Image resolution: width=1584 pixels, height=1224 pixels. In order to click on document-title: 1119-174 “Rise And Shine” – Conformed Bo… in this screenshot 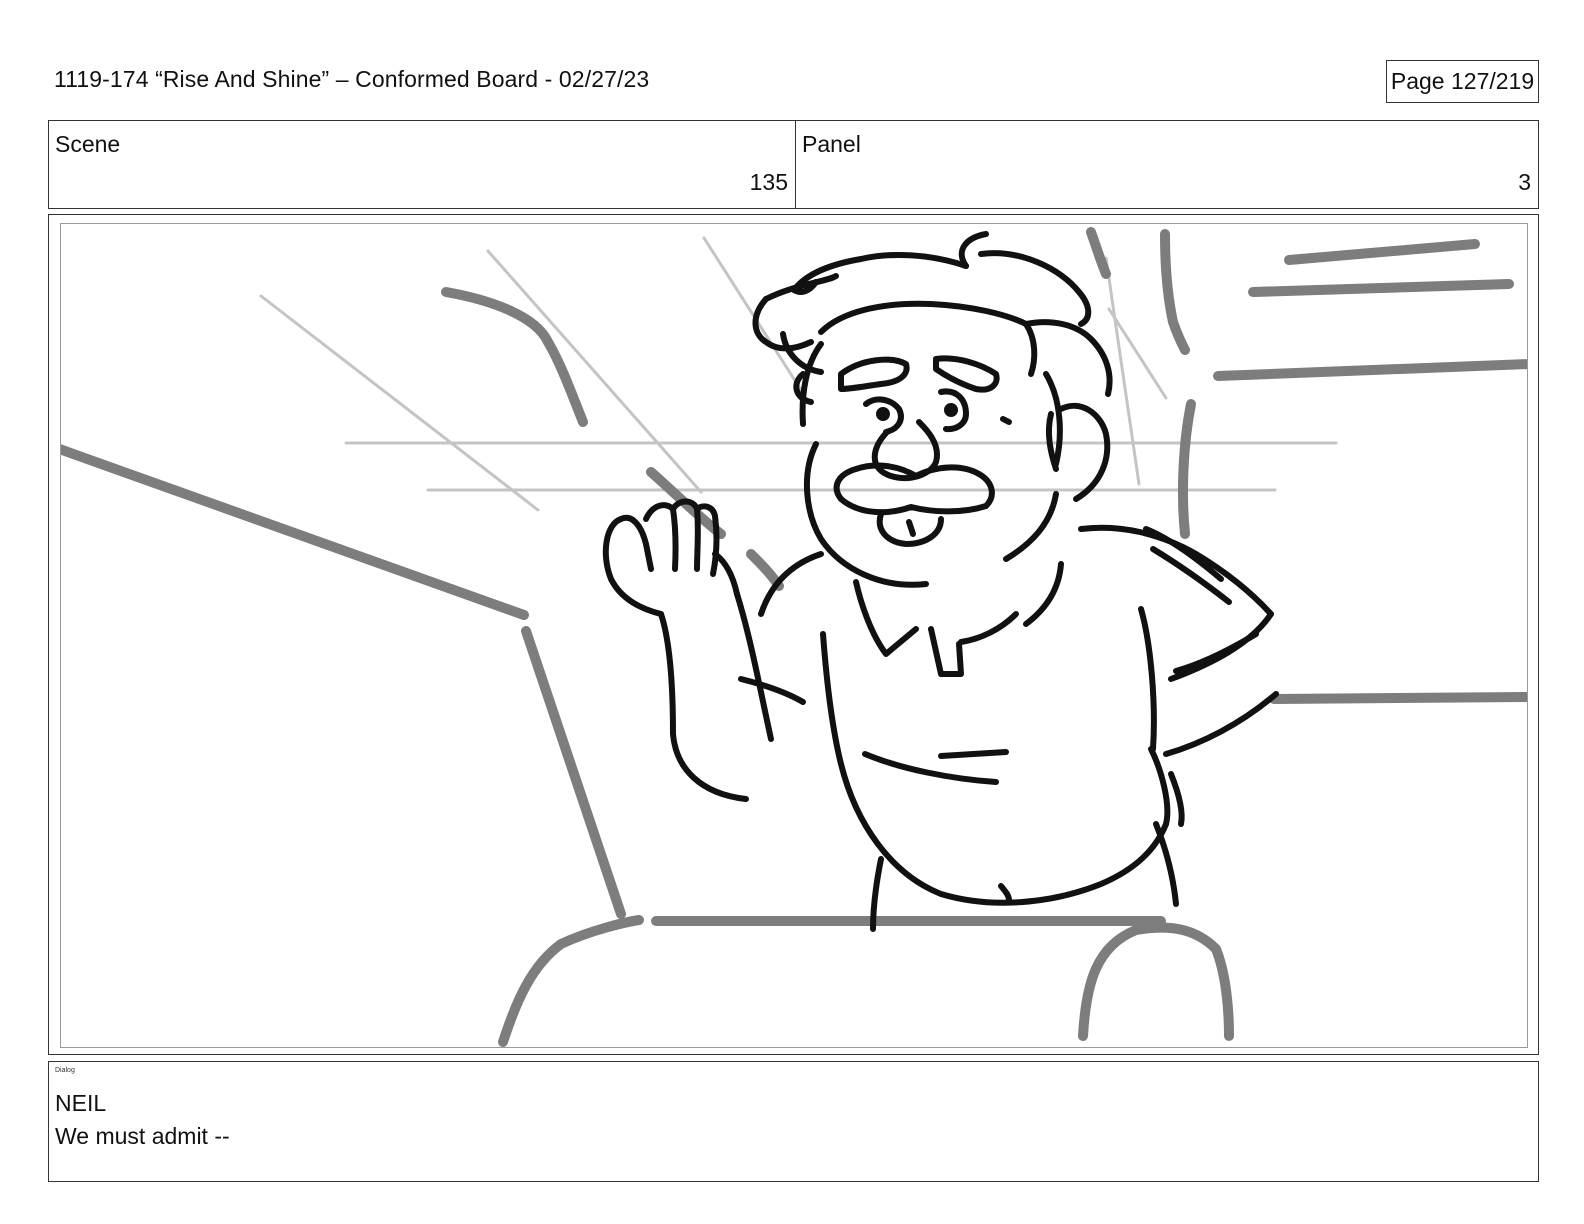, I will do `click(352, 79)`.